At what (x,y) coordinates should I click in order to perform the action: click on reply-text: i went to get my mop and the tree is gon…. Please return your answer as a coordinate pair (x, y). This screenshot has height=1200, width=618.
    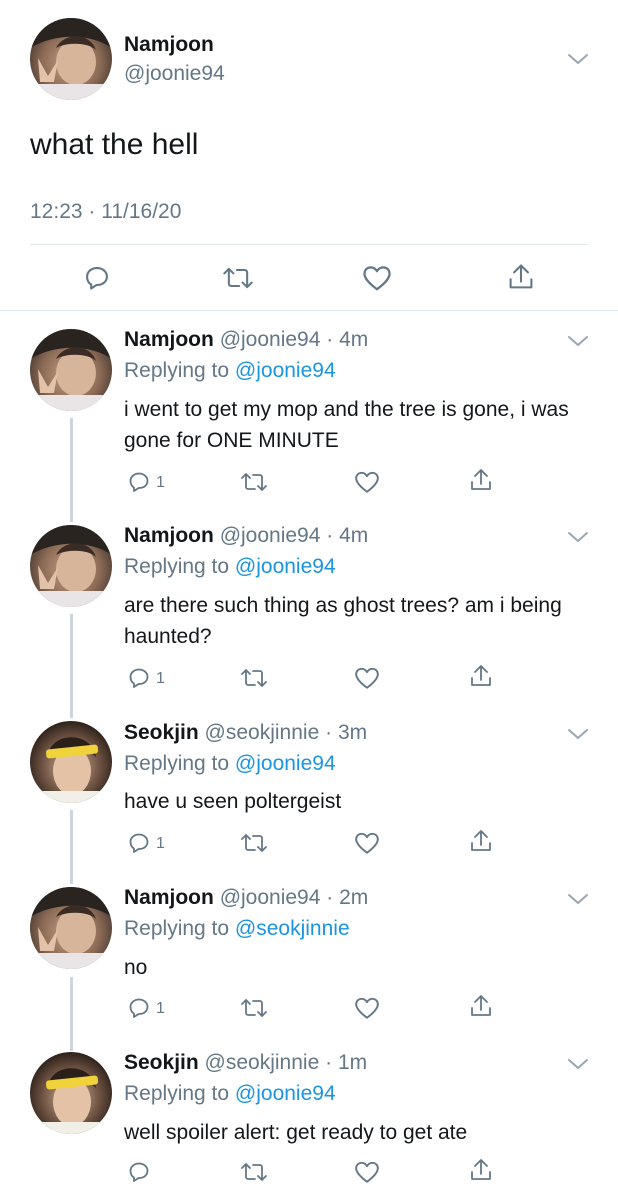
    Looking at the image, I should click on (346, 425).